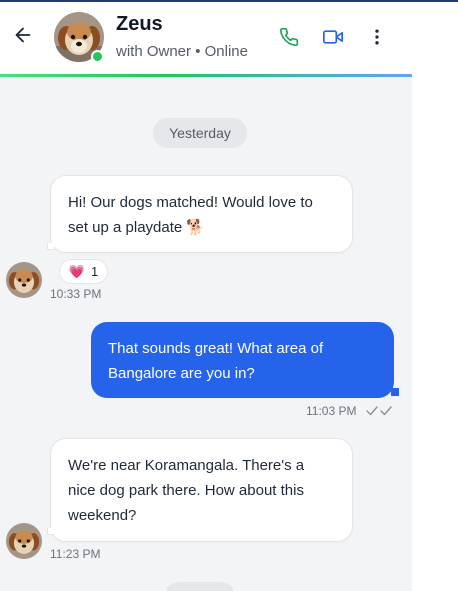 The height and width of the screenshot is (591, 458). I want to click on message-timestamp: 10:33 PM, so click(76, 294).